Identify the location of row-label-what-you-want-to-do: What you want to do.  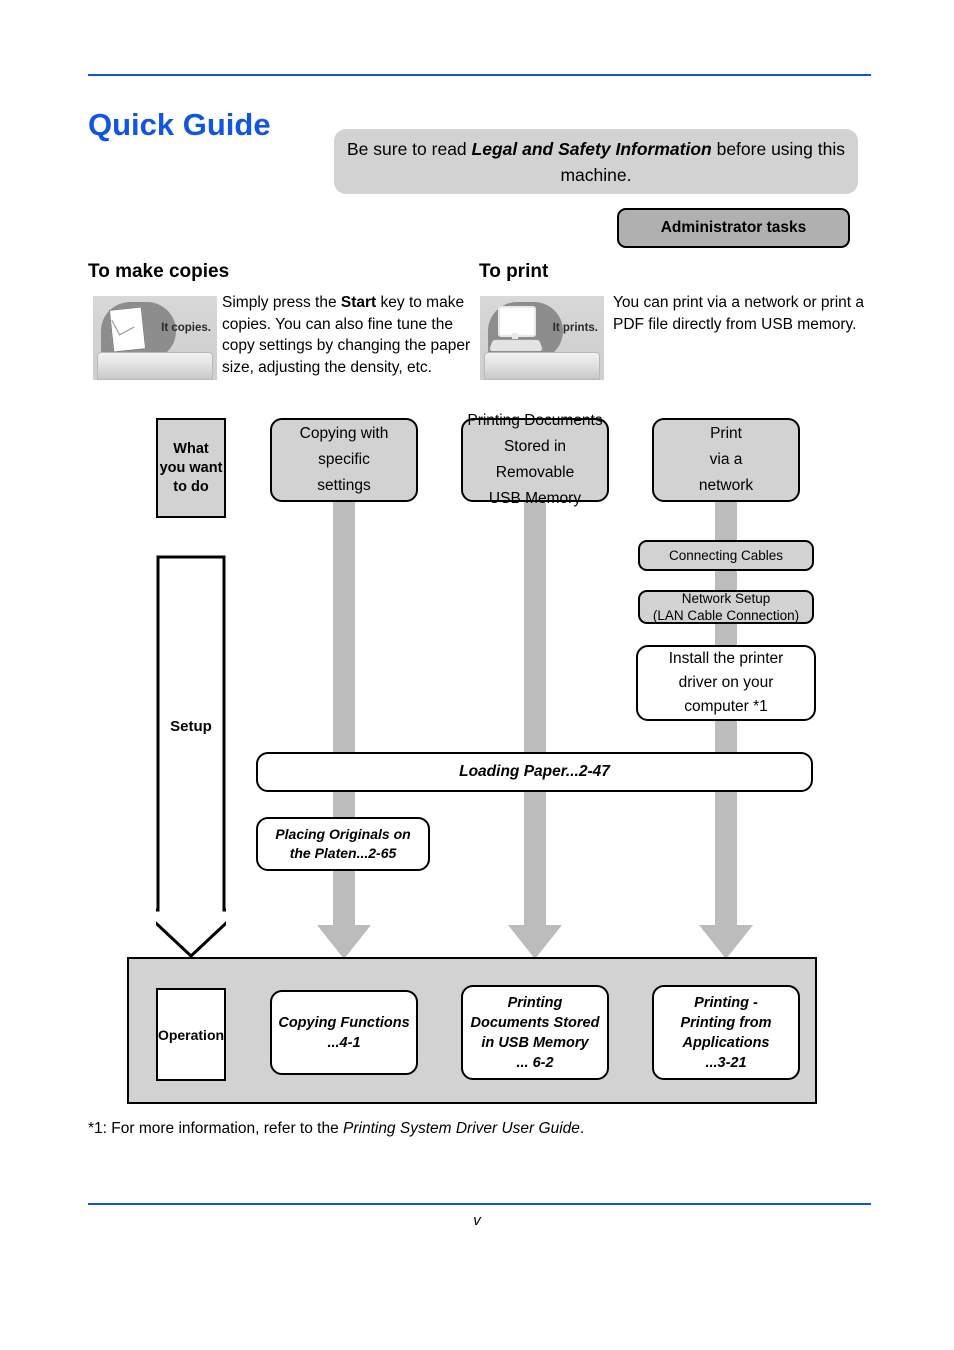
(191, 468).